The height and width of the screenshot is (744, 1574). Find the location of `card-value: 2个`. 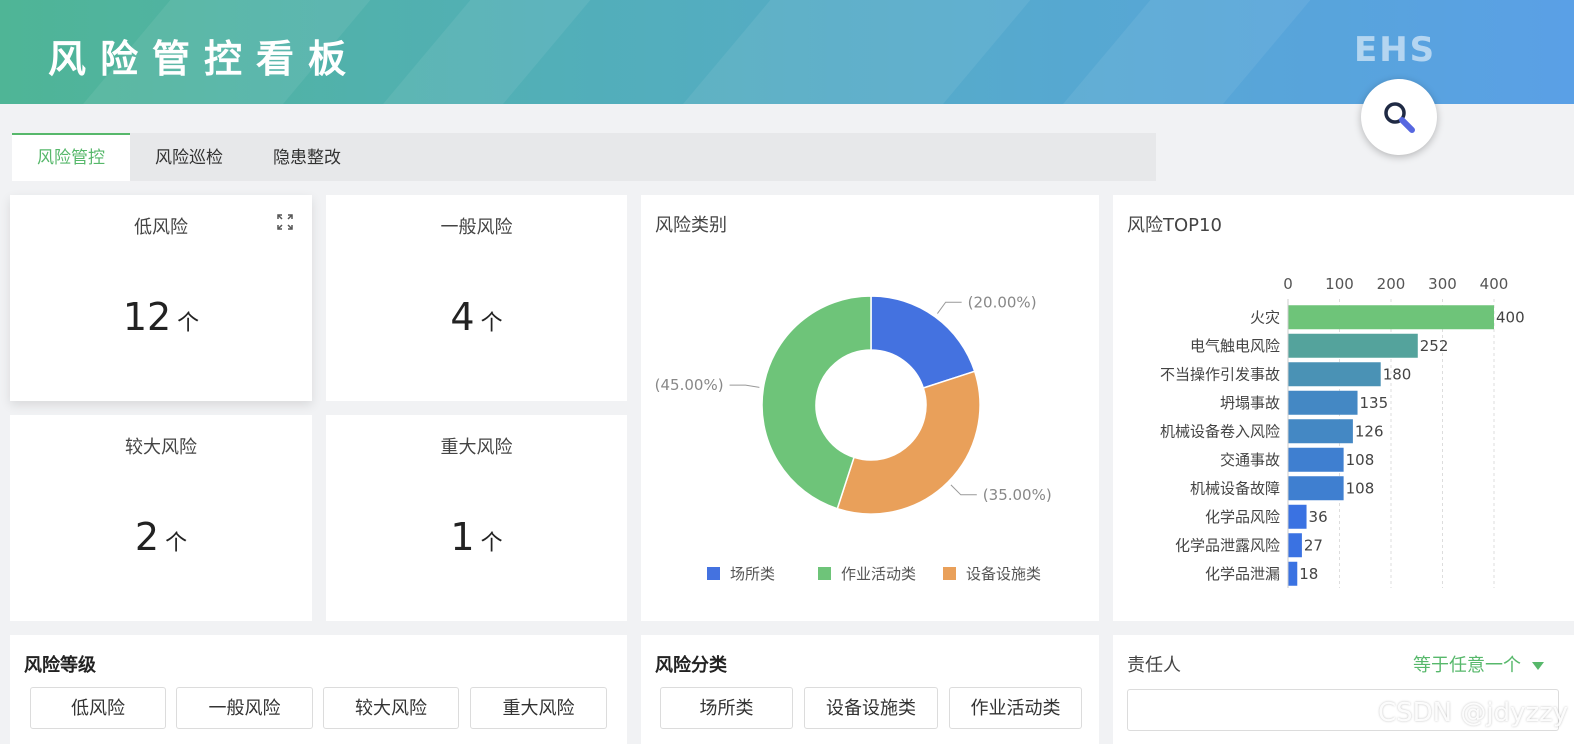

card-value: 2个 is located at coordinates (161, 537).